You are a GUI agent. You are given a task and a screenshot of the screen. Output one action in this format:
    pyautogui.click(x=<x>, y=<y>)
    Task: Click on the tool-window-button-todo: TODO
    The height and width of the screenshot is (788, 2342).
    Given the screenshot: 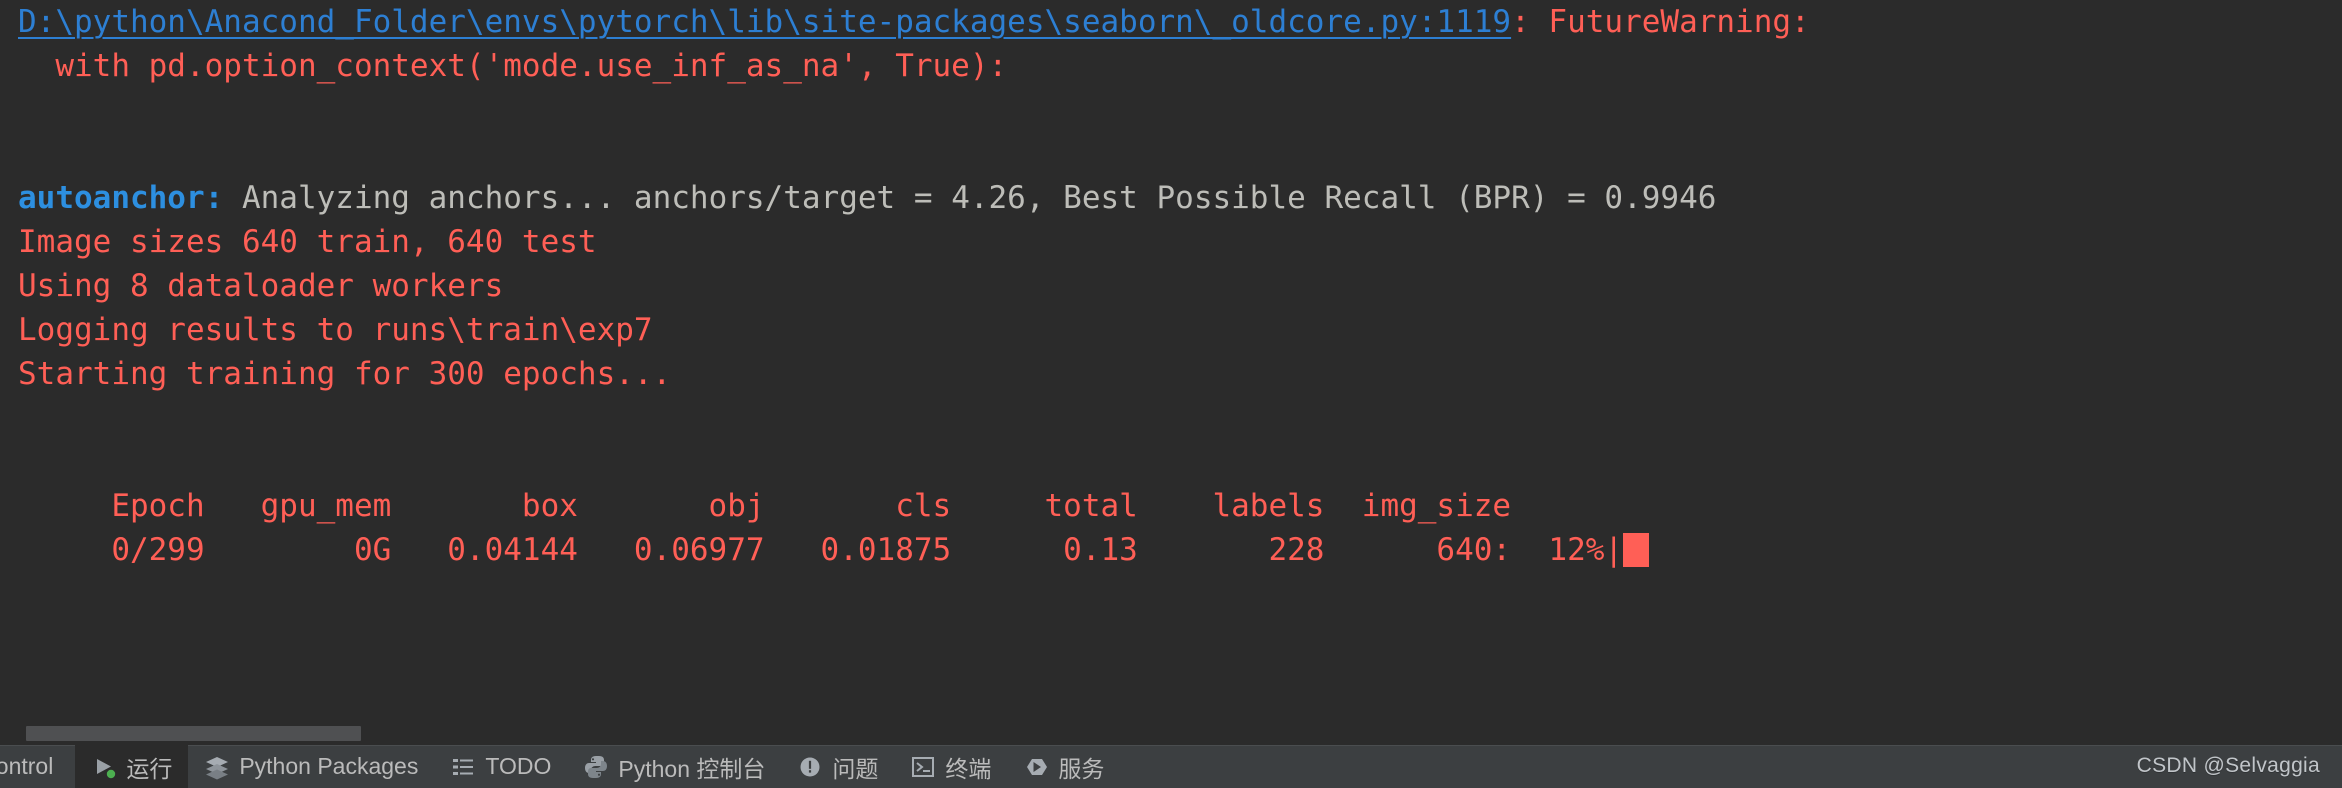 What is the action you would take?
    pyautogui.click(x=500, y=766)
    